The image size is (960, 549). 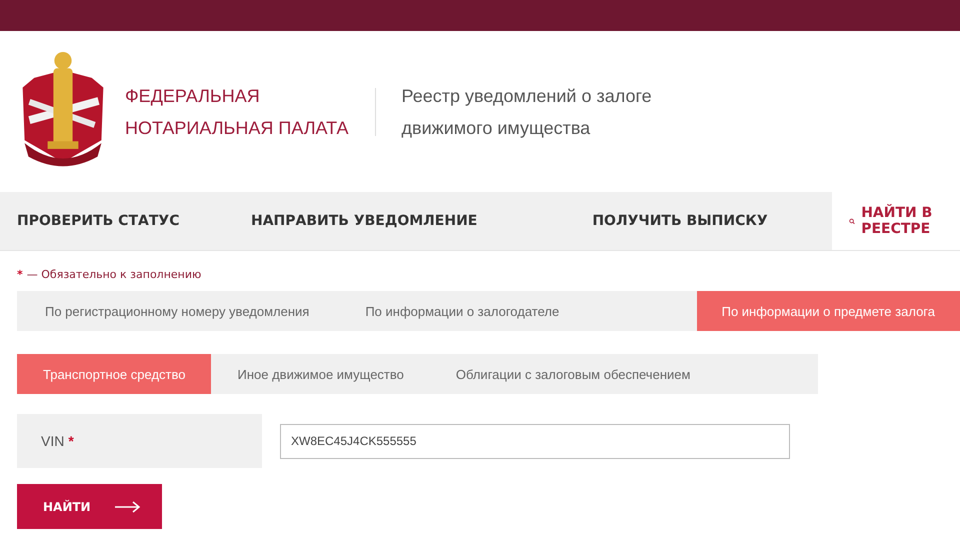 I want to click on vin-input-field: XW8EC45J4CK555555, so click(x=535, y=441).